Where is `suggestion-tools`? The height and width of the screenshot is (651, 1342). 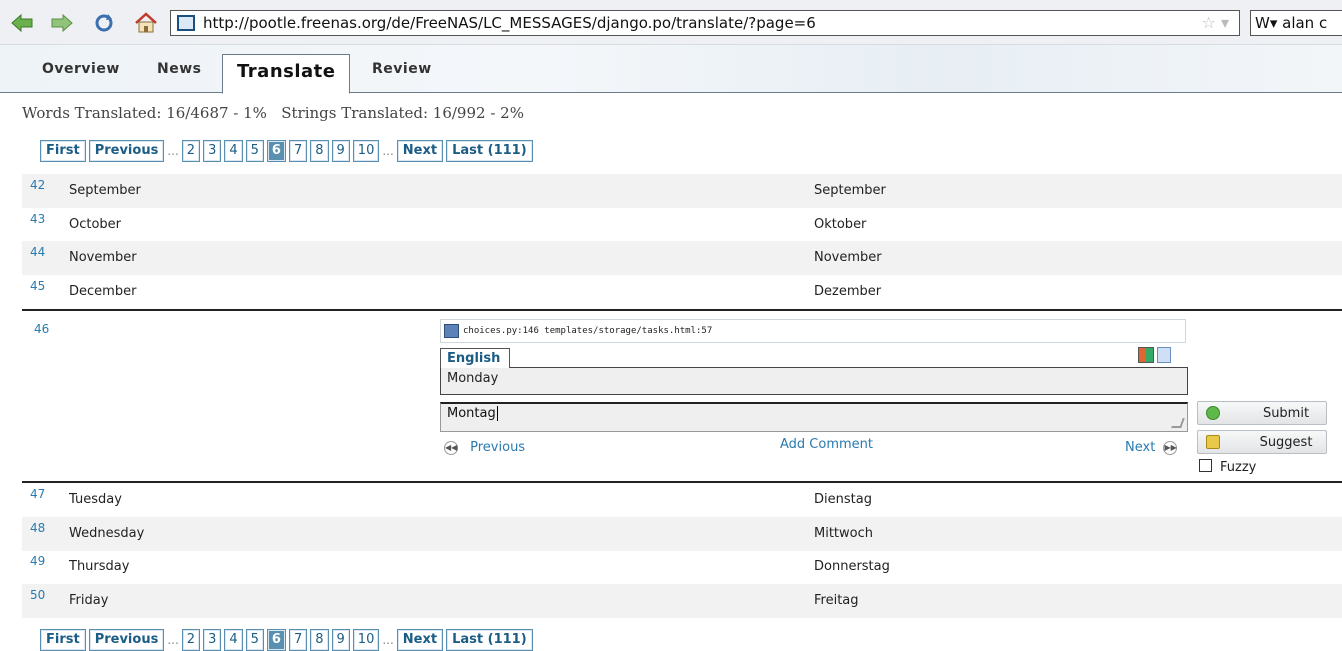
suggestion-tools is located at coordinates (1154, 355).